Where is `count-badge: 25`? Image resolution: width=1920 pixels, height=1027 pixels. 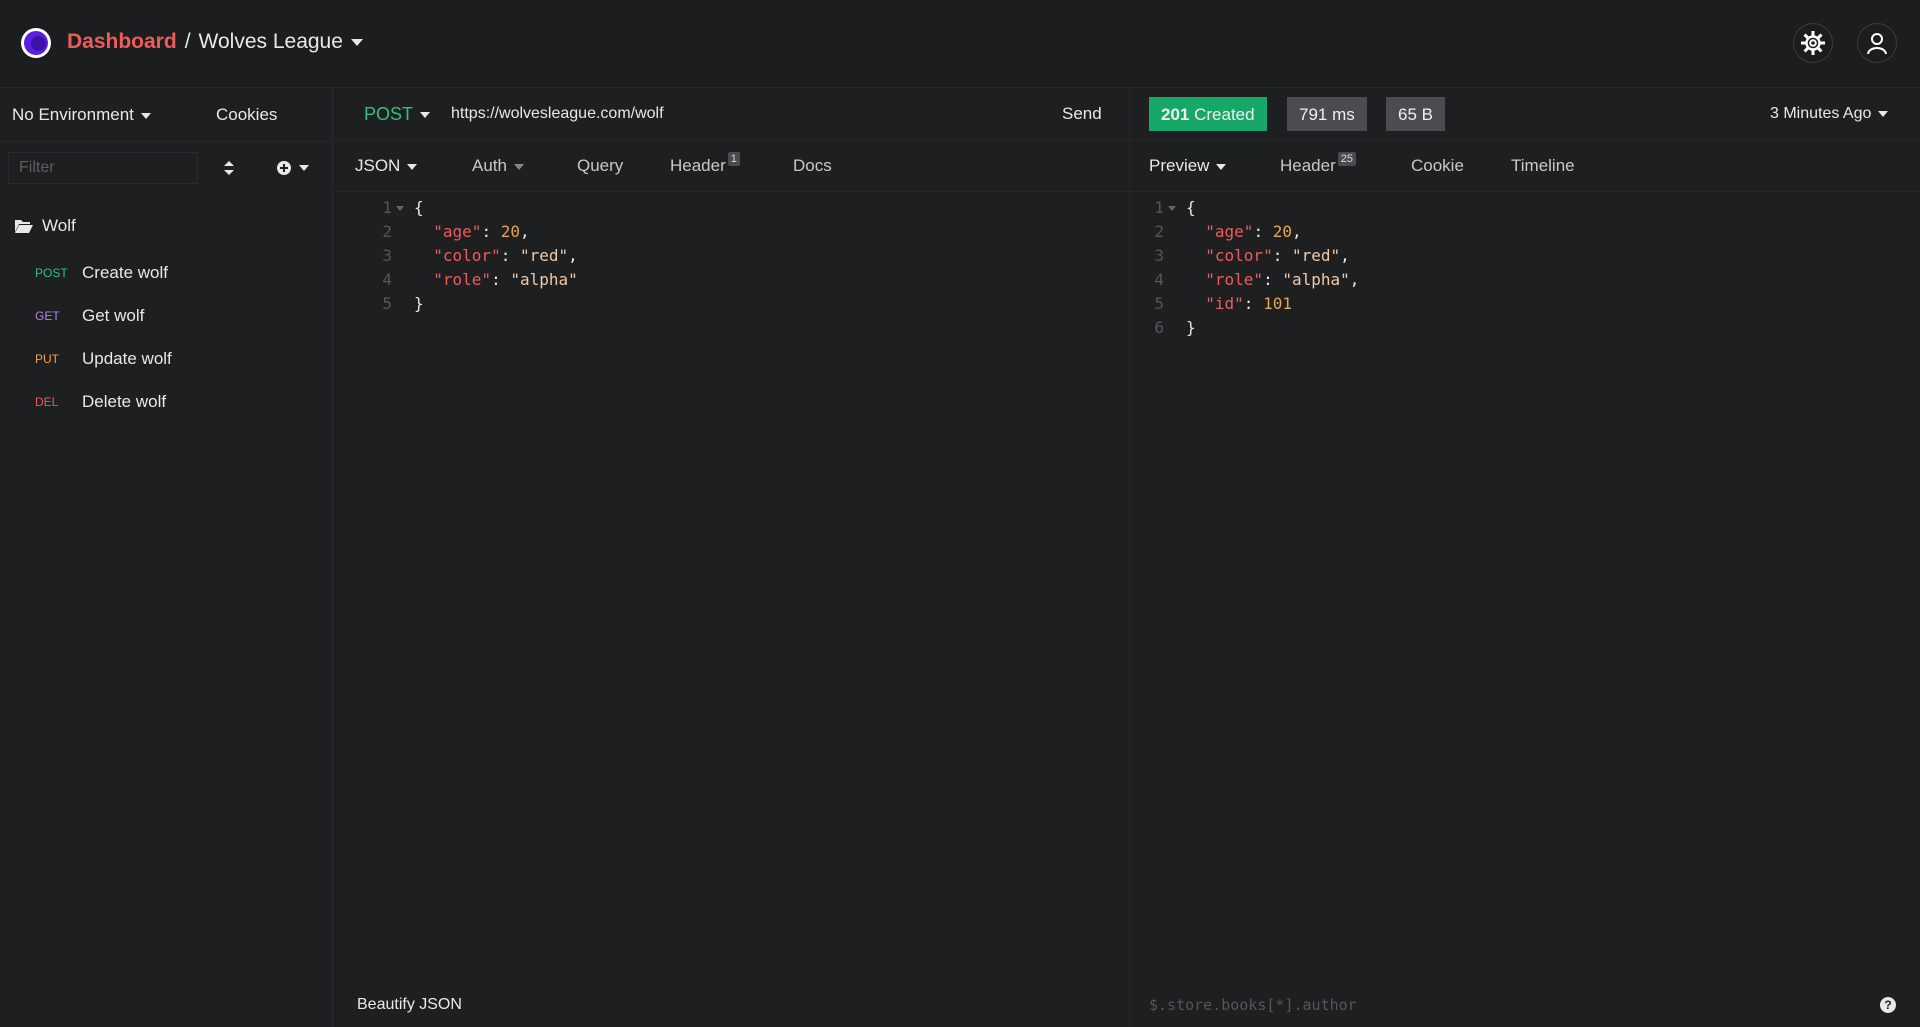 count-badge: 25 is located at coordinates (1347, 159).